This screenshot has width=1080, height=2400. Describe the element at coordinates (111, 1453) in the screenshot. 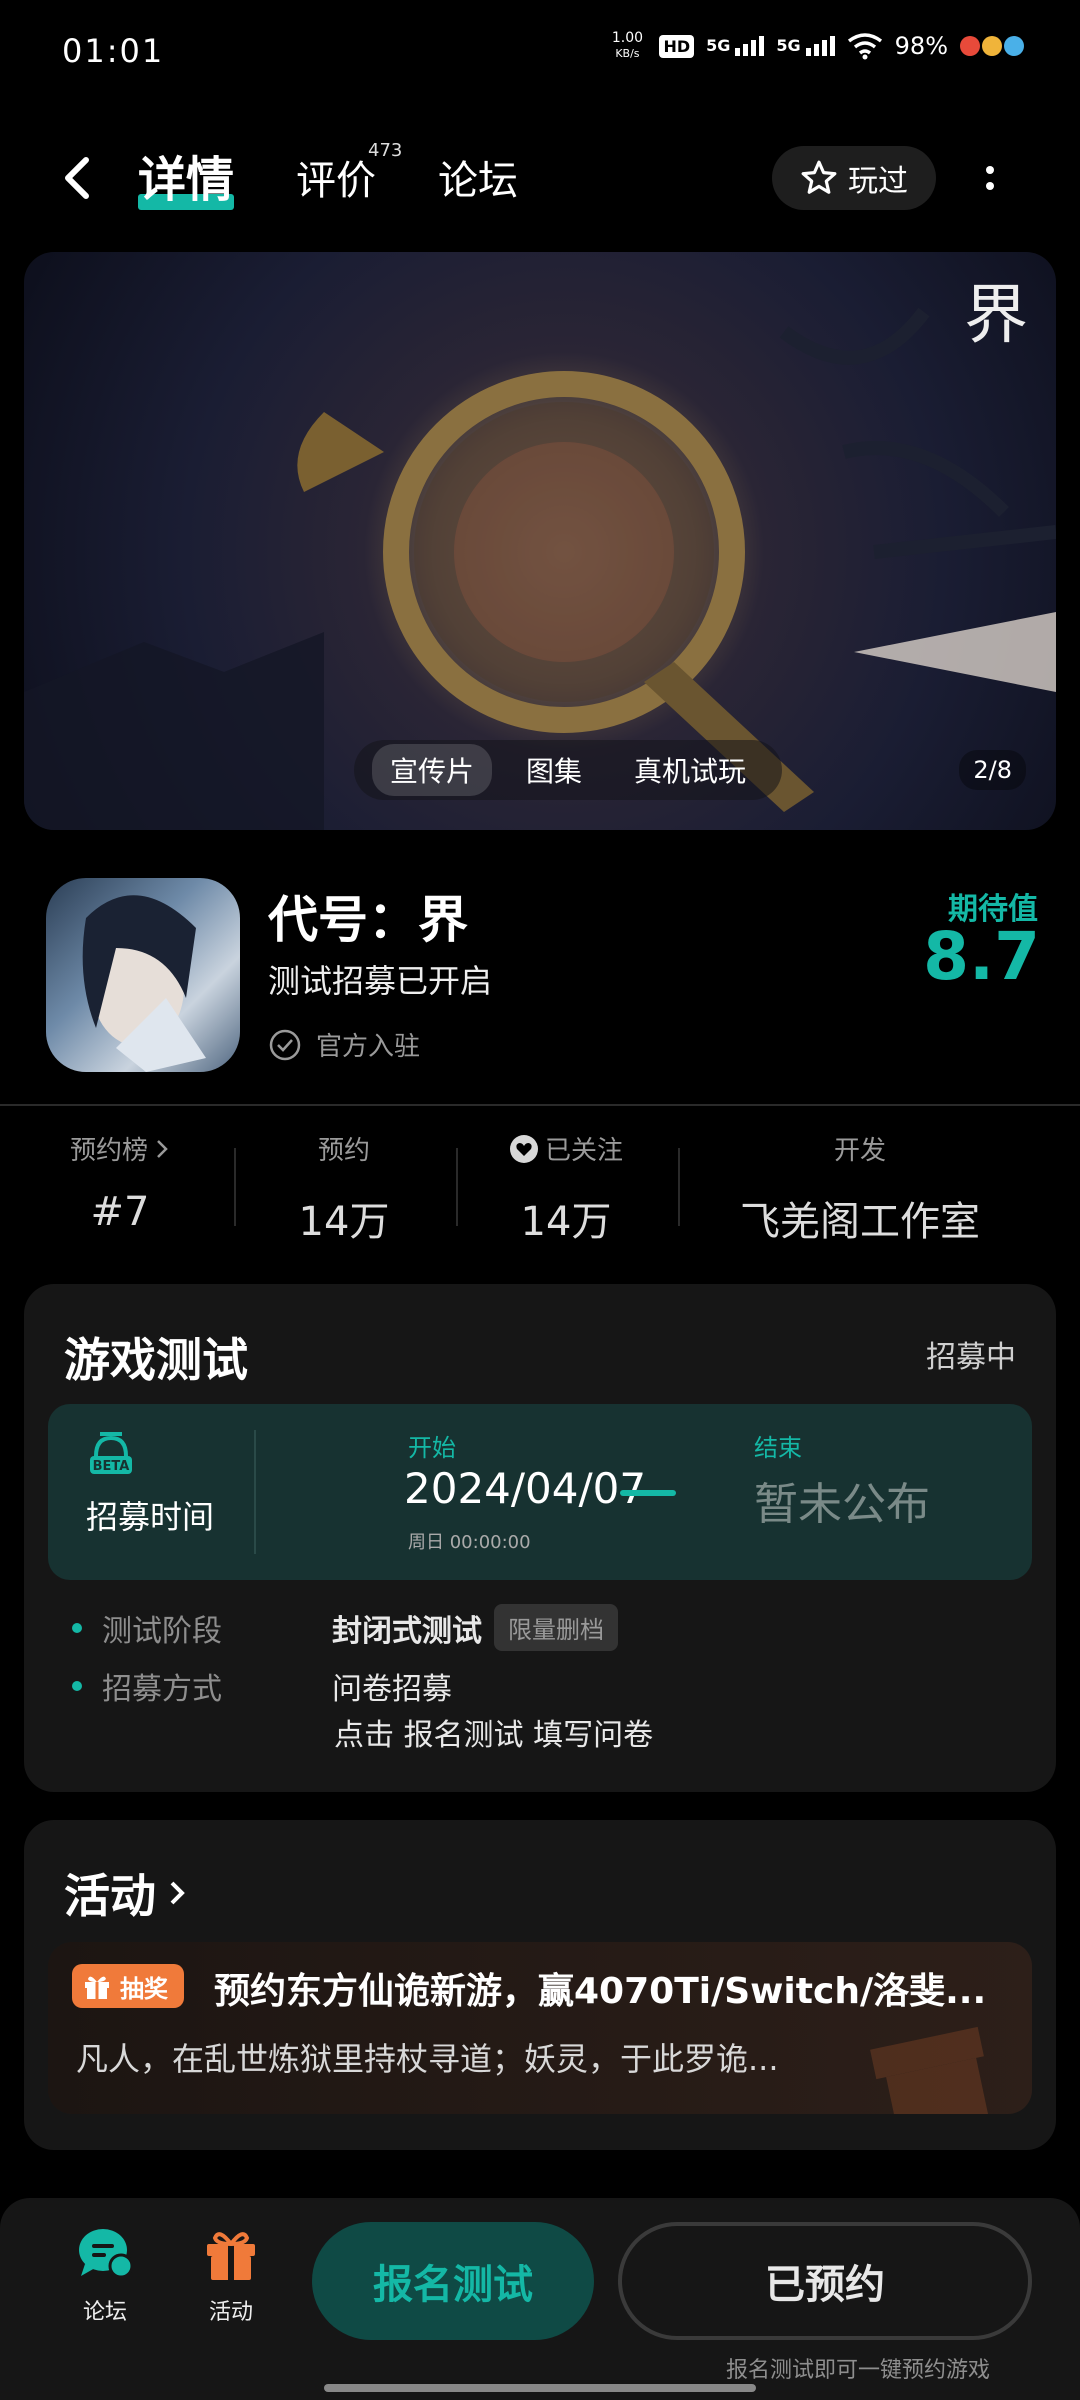

I see `beta-icon: BETA` at that location.